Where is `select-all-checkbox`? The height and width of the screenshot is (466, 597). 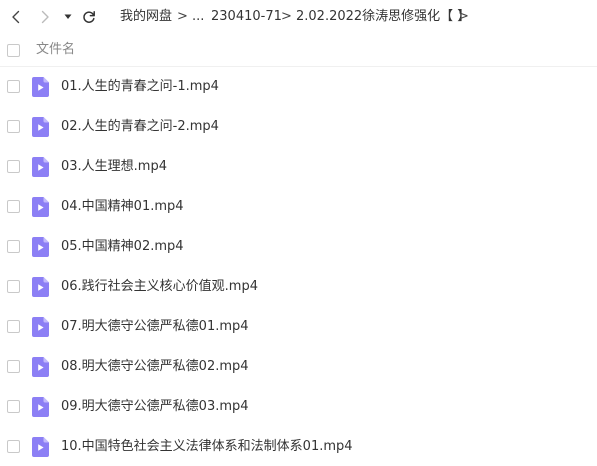
select-all-checkbox is located at coordinates (13, 50).